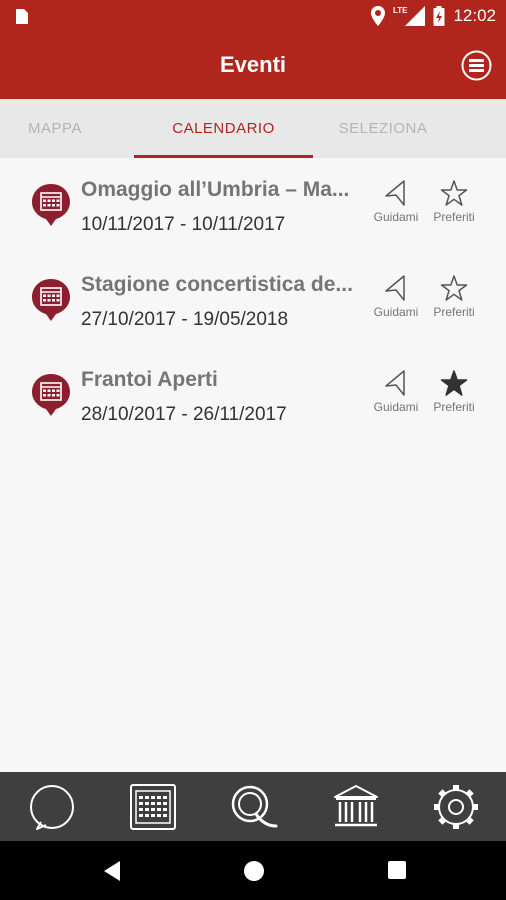 Image resolution: width=506 pixels, height=900 pixels. I want to click on search-q-icon, so click(253, 807).